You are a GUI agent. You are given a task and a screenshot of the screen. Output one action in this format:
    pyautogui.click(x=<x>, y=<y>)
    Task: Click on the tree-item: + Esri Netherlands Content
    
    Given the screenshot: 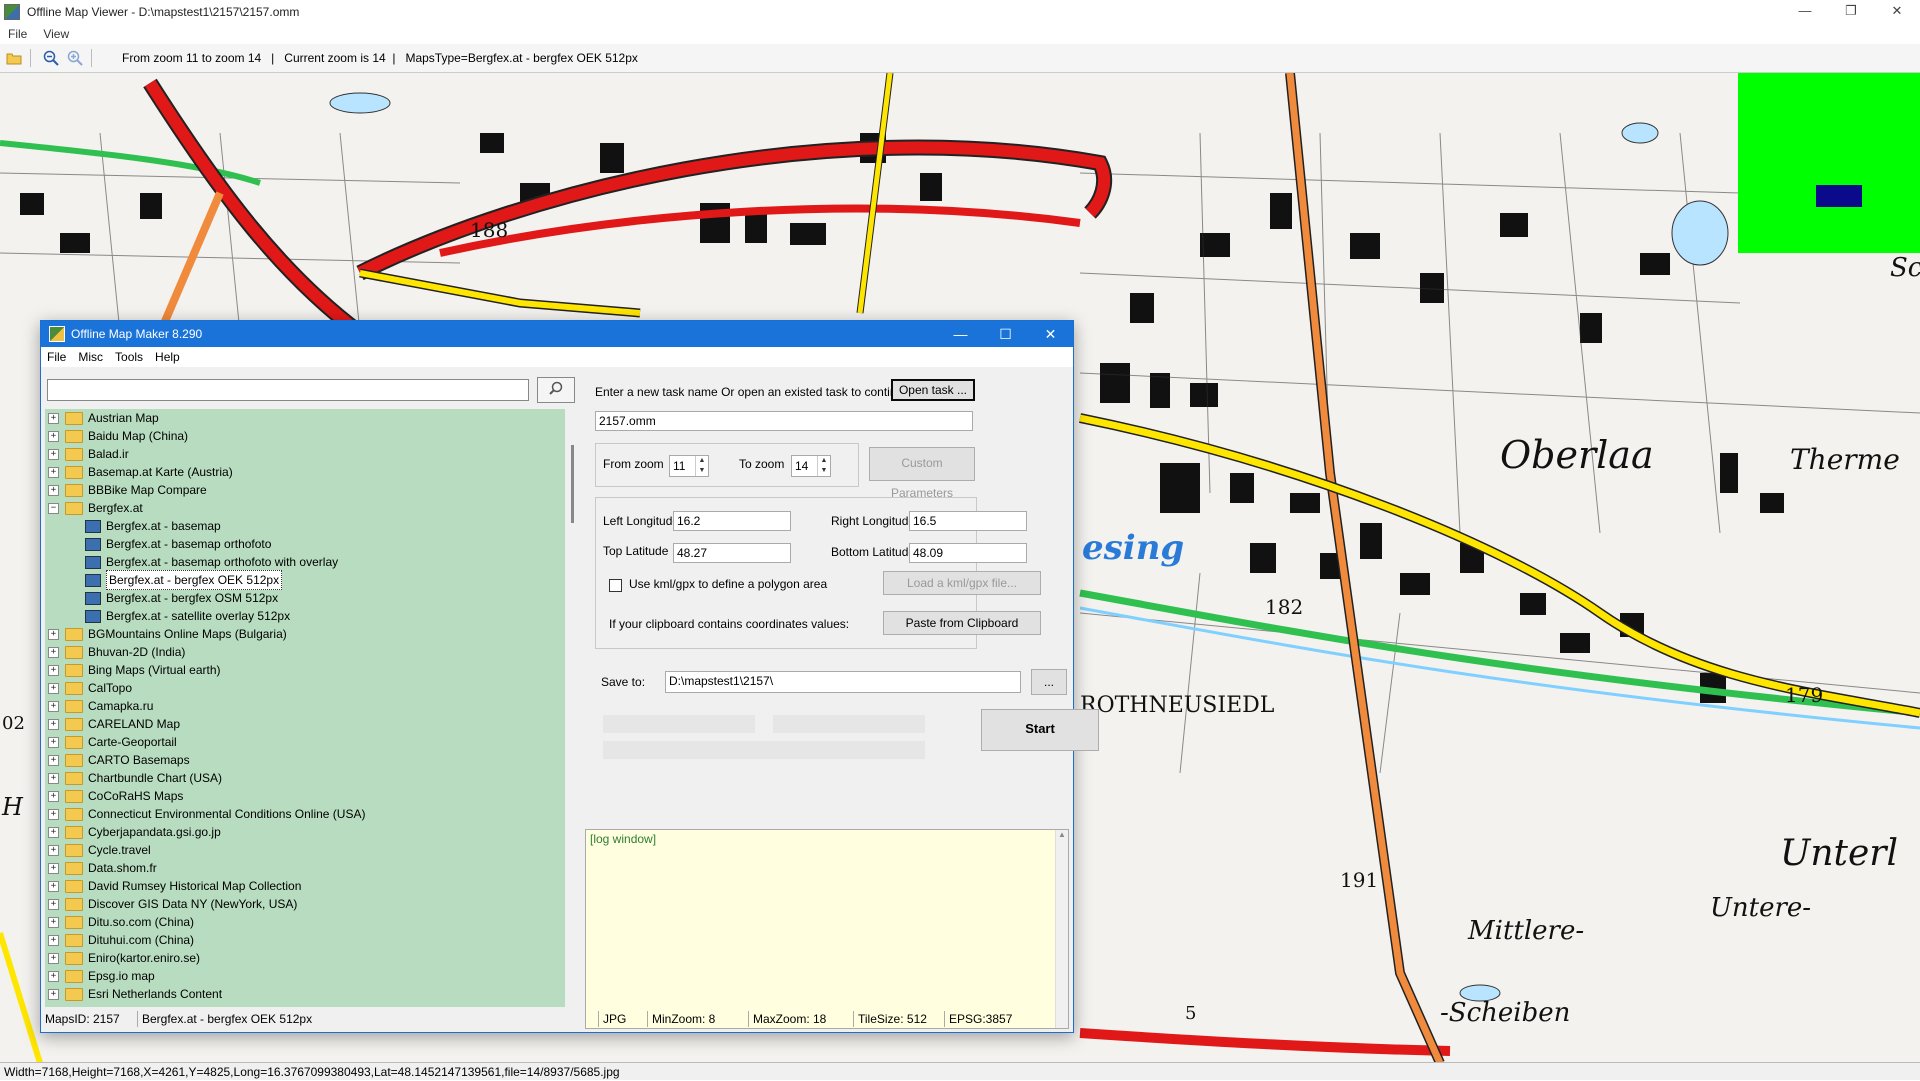 What is the action you would take?
    pyautogui.click(x=305, y=994)
    